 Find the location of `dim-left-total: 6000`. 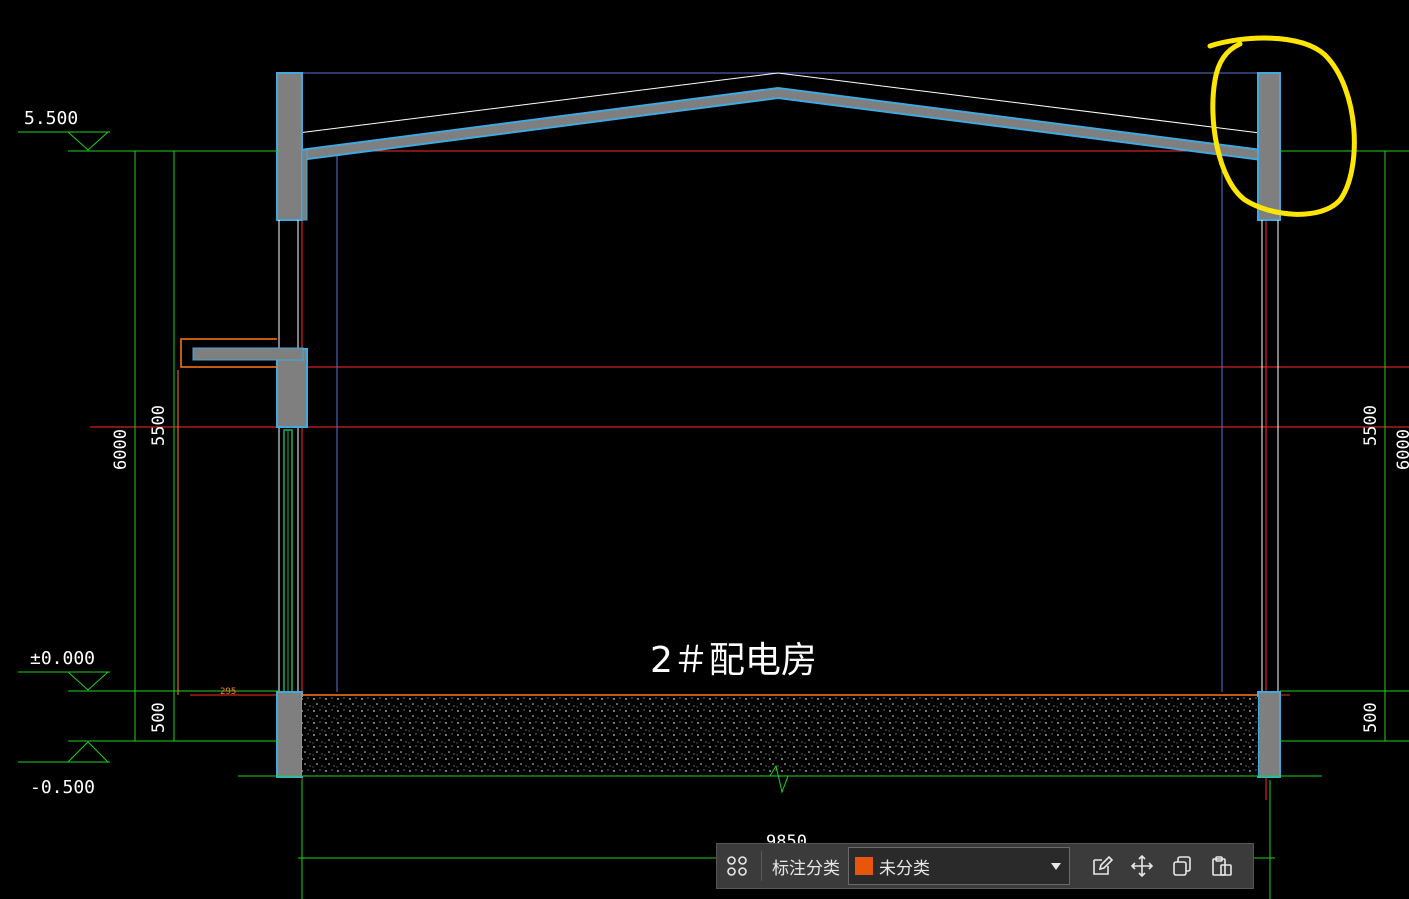

dim-left-total: 6000 is located at coordinates (121, 449).